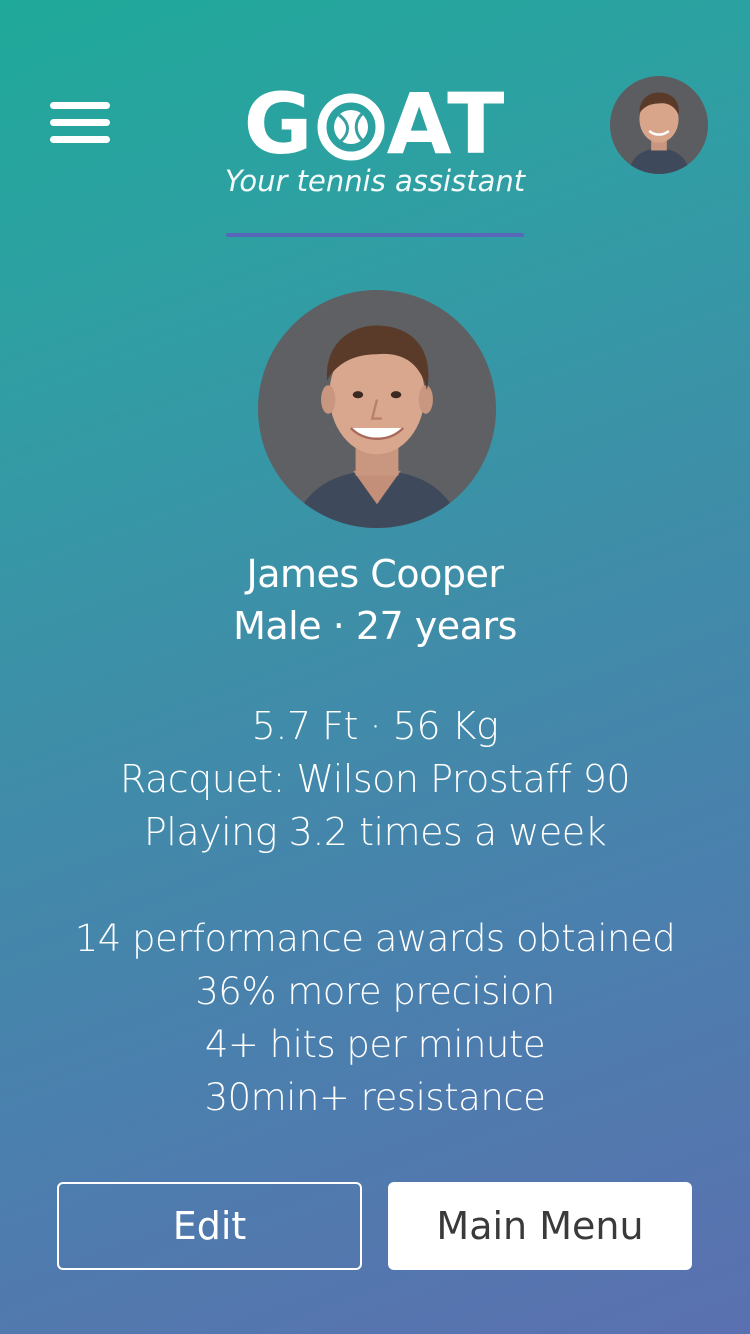 The image size is (750, 1334). Describe the element at coordinates (209, 1226) in the screenshot. I see `edit-button: Edit` at that location.